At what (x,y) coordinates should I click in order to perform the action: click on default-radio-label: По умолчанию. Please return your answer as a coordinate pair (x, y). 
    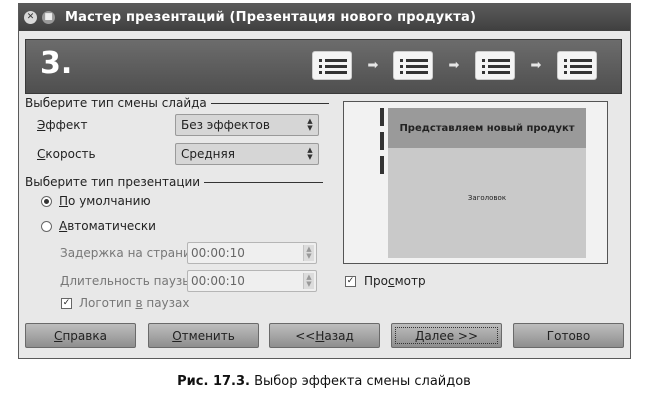
    Looking at the image, I should click on (105, 201).